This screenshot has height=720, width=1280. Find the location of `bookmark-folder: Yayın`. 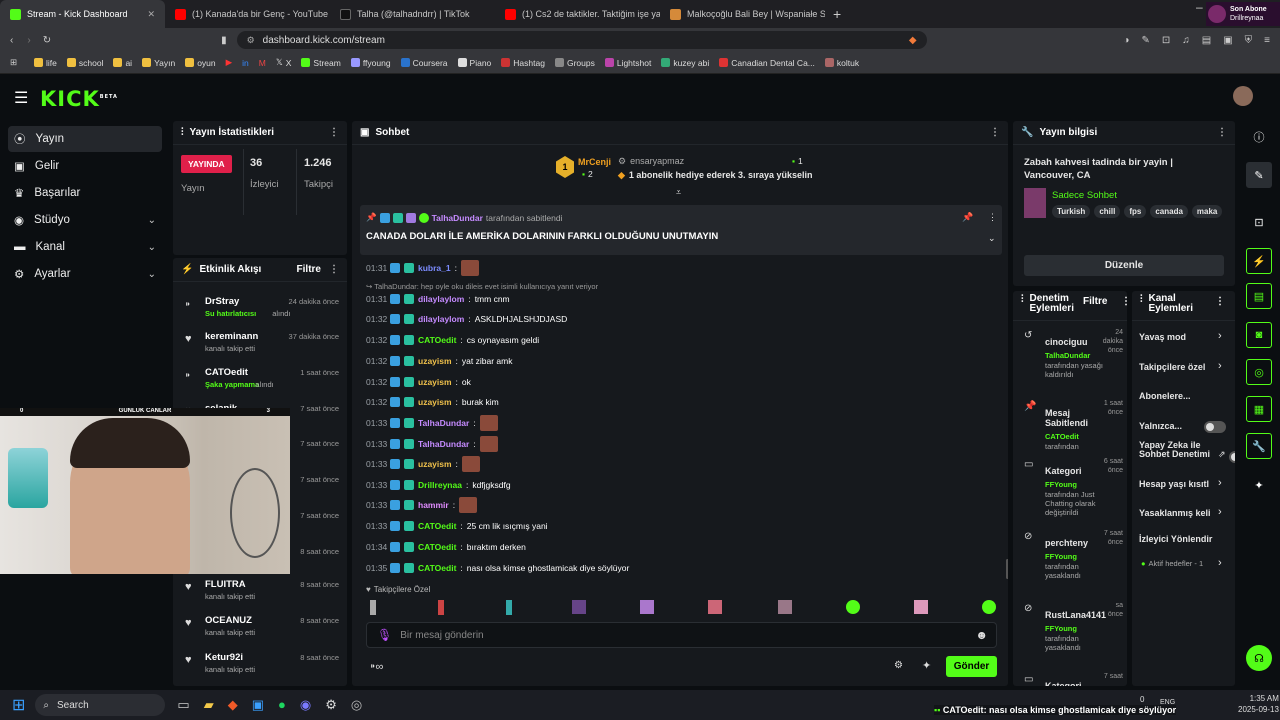

bookmark-folder: Yayın is located at coordinates (158, 63).